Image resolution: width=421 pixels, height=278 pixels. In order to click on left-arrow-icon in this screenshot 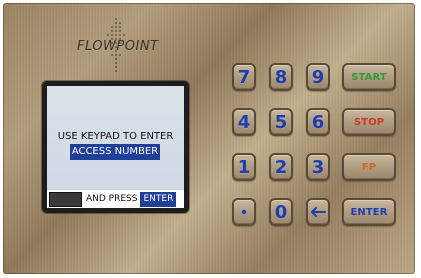, I will do `click(318, 212)`.